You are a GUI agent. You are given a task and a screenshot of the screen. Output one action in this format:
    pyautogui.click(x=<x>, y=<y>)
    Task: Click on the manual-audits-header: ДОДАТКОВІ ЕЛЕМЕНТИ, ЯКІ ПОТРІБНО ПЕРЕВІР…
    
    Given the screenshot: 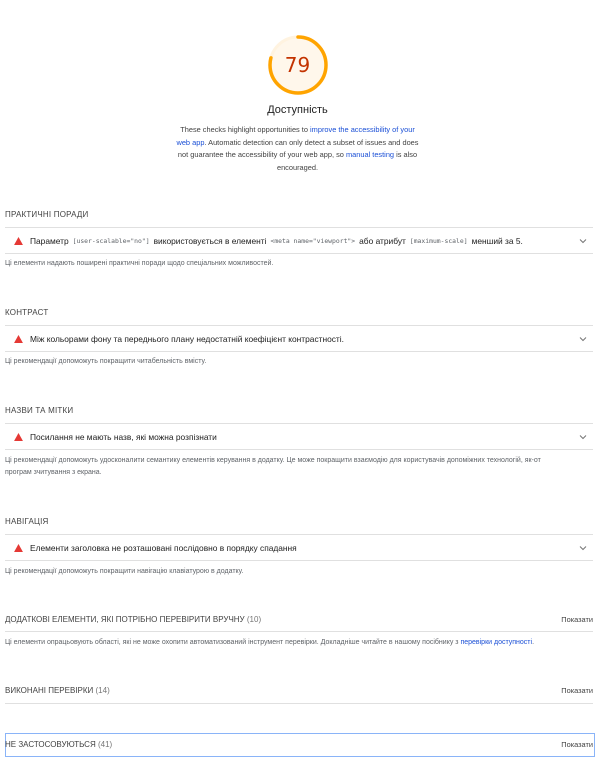 What is the action you would take?
    pyautogui.click(x=299, y=619)
    